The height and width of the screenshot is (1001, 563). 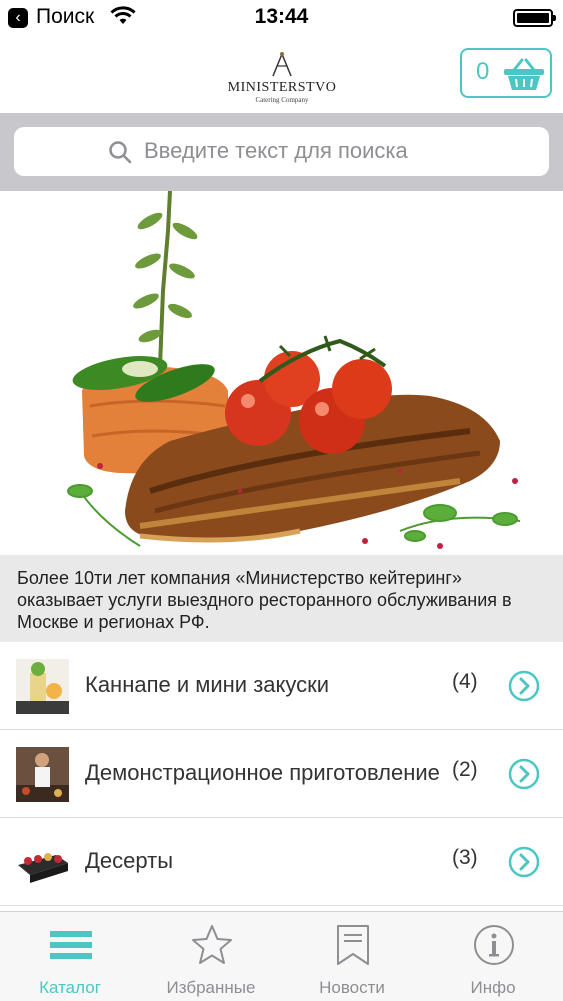 I want to click on logo-emblem-icon, so click(x=282, y=64).